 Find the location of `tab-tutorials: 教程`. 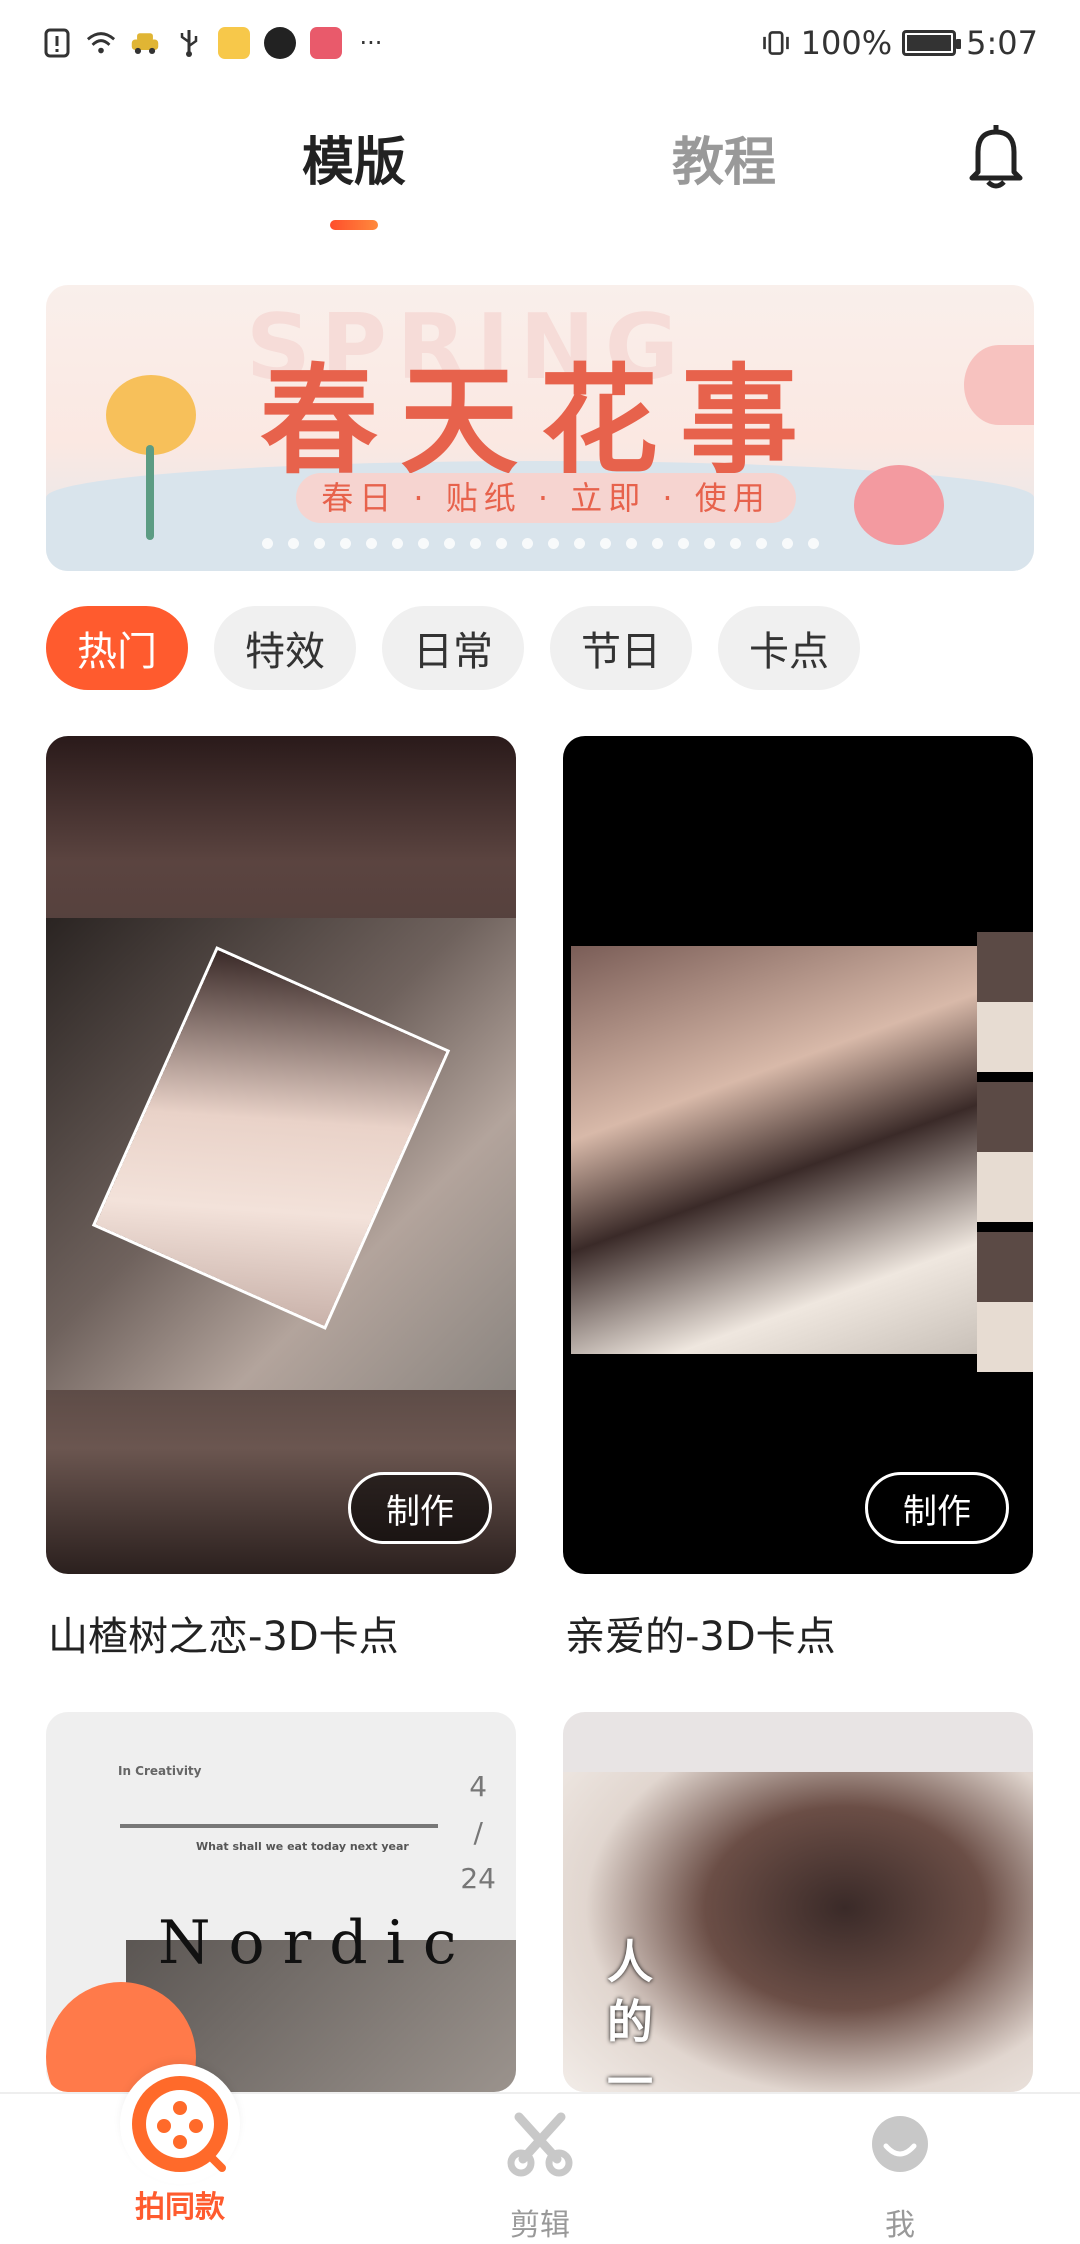

tab-tutorials: 教程 is located at coordinates (724, 157).